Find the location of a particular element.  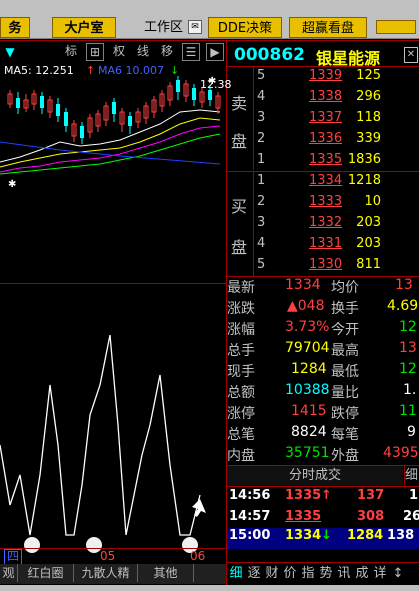

price-value: 1338 is located at coordinates (326, 96).